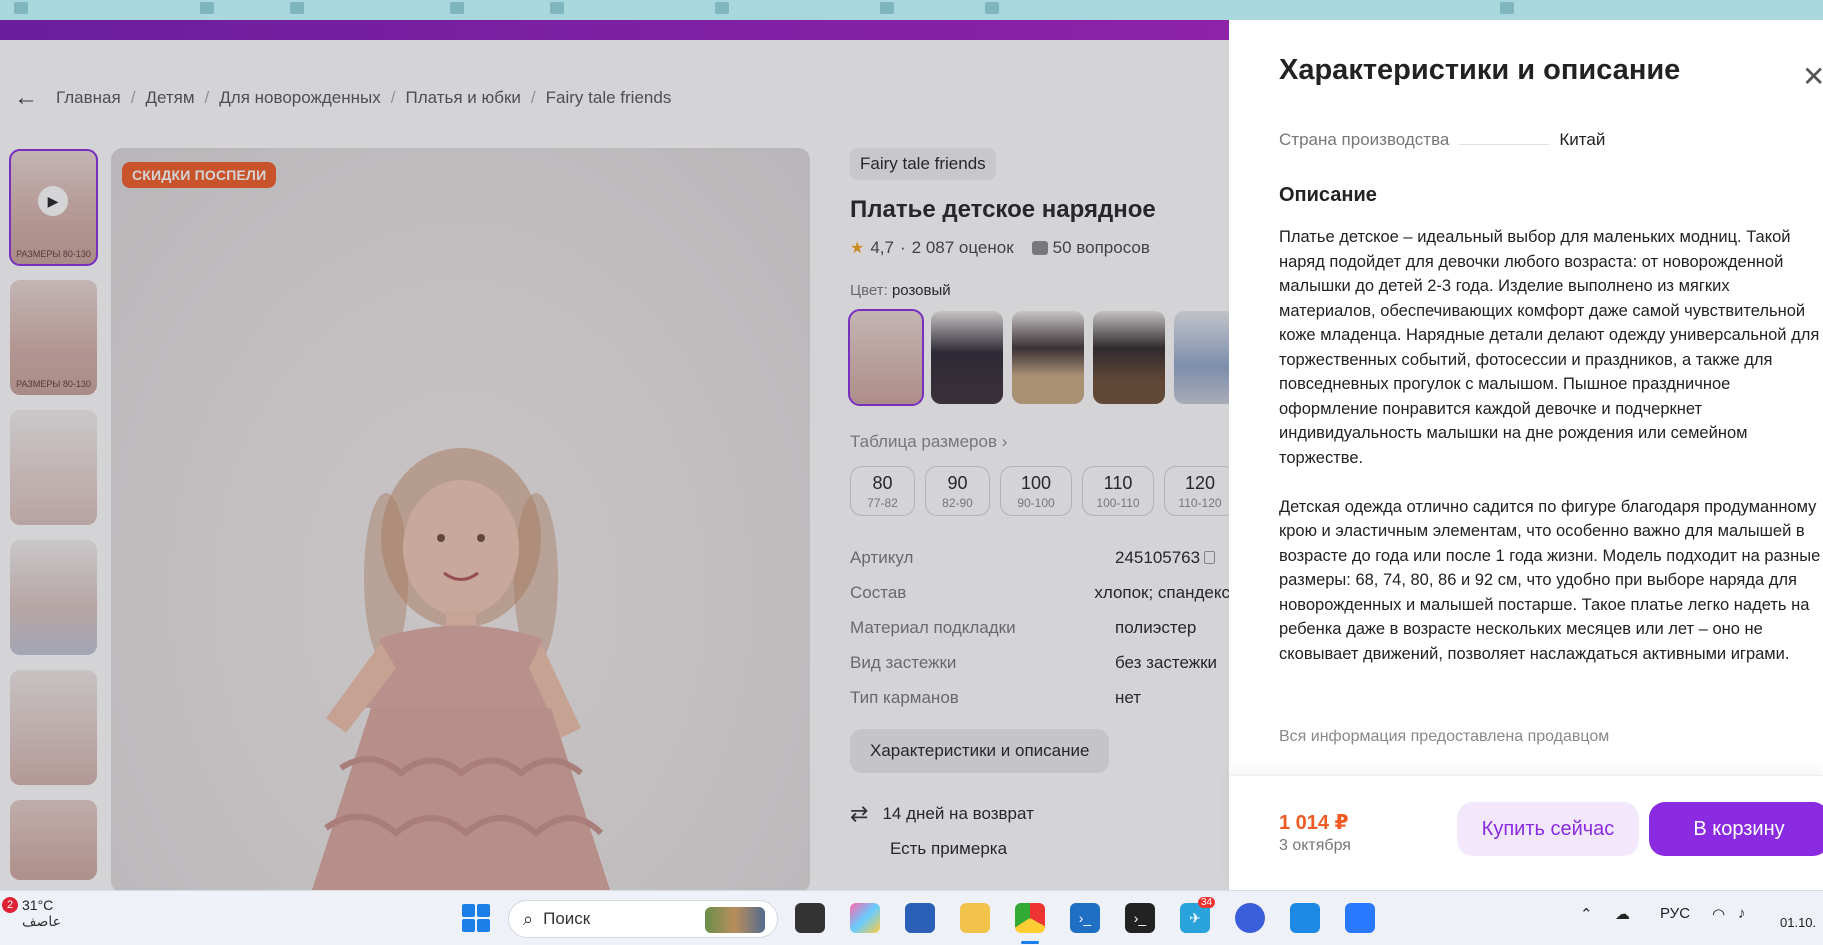  I want to click on color-swatch-leopard, so click(1129, 357).